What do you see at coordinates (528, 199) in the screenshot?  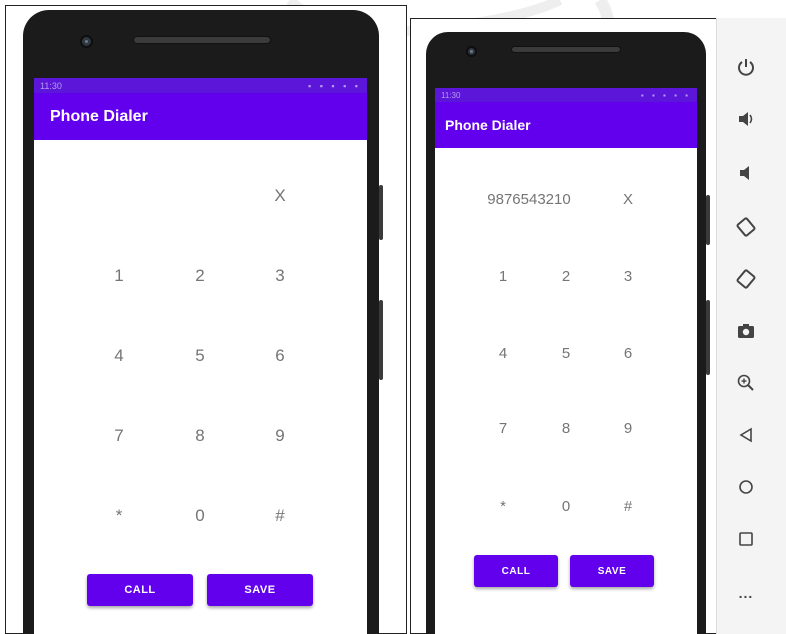 I see `number-display: 9876543210` at bounding box center [528, 199].